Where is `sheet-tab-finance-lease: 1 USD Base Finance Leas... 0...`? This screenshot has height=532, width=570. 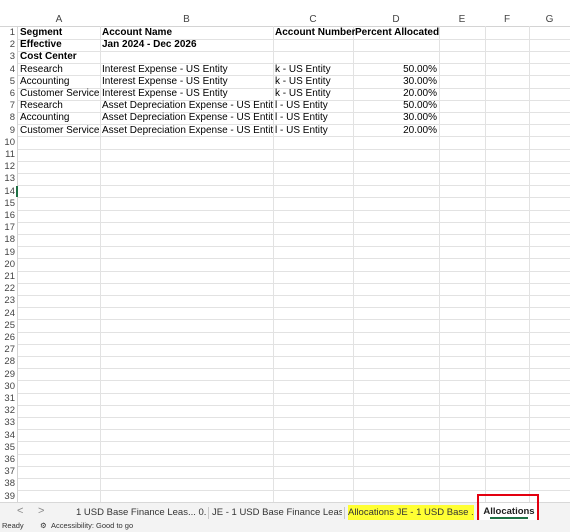
sheet-tab-finance-lease: 1 USD Base Finance Leas... 0... is located at coordinates (141, 513).